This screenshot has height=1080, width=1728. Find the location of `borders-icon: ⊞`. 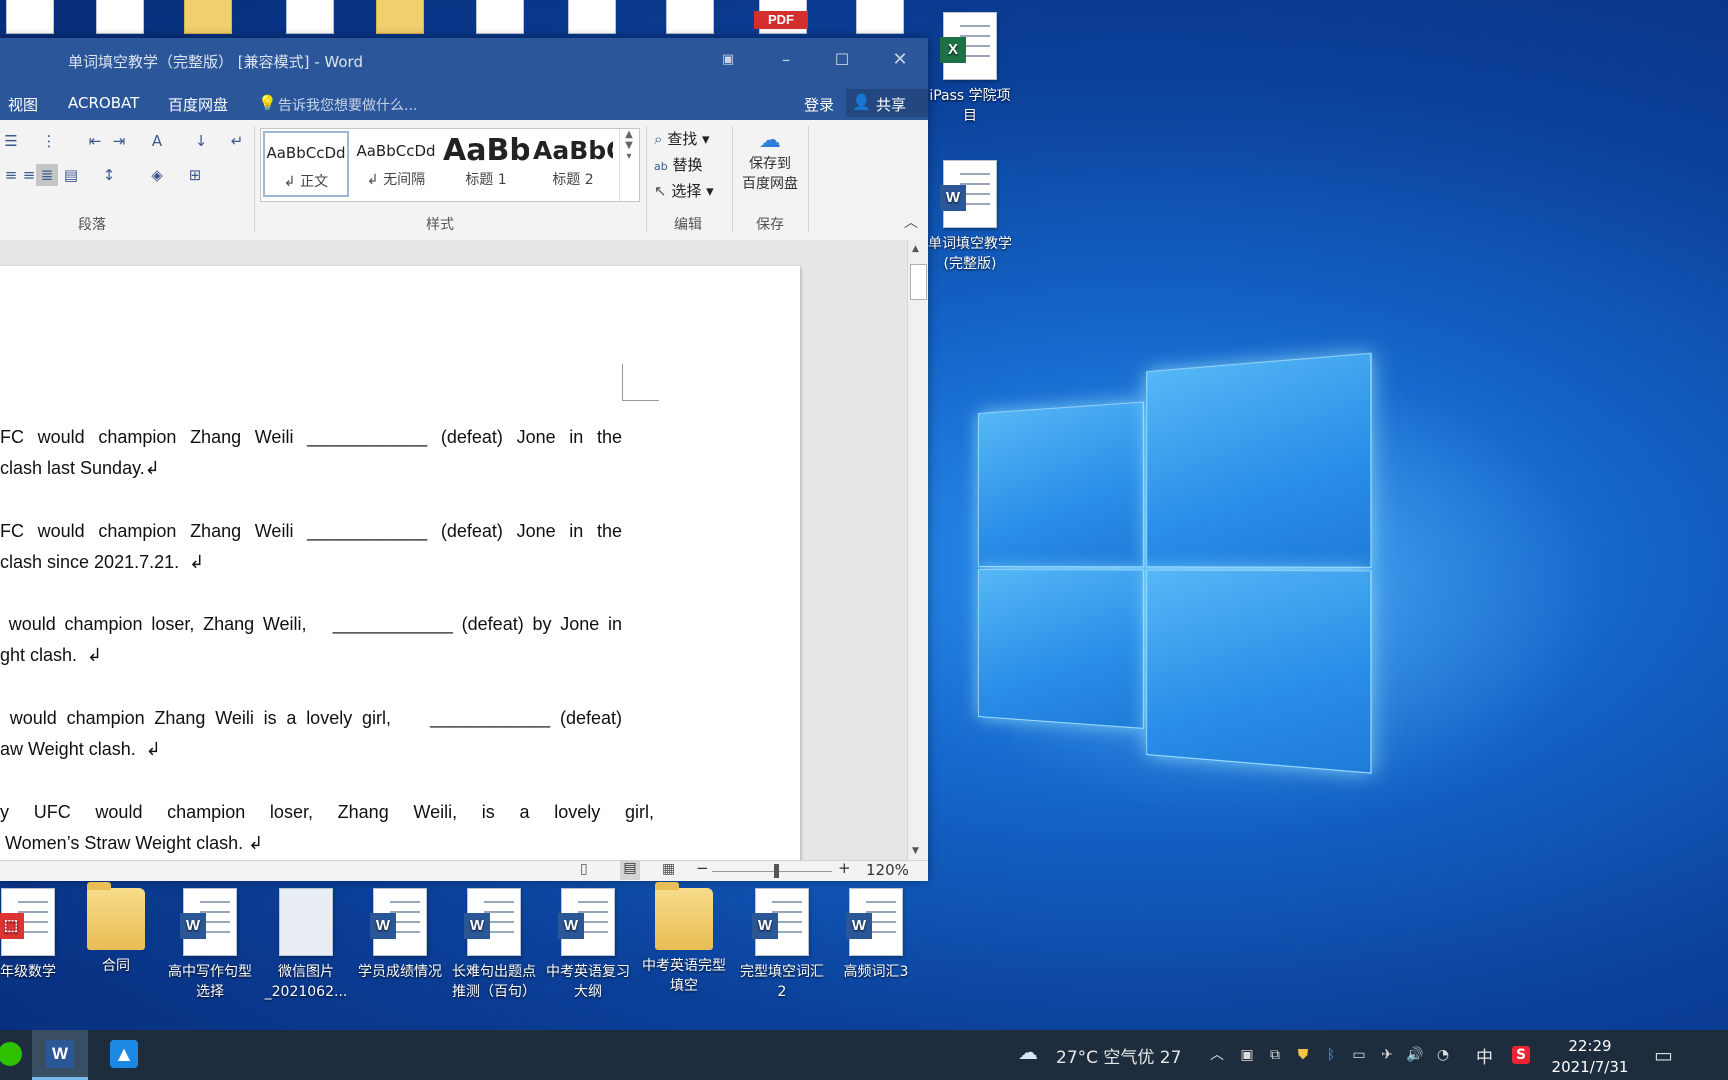

borders-icon: ⊞ is located at coordinates (195, 175).